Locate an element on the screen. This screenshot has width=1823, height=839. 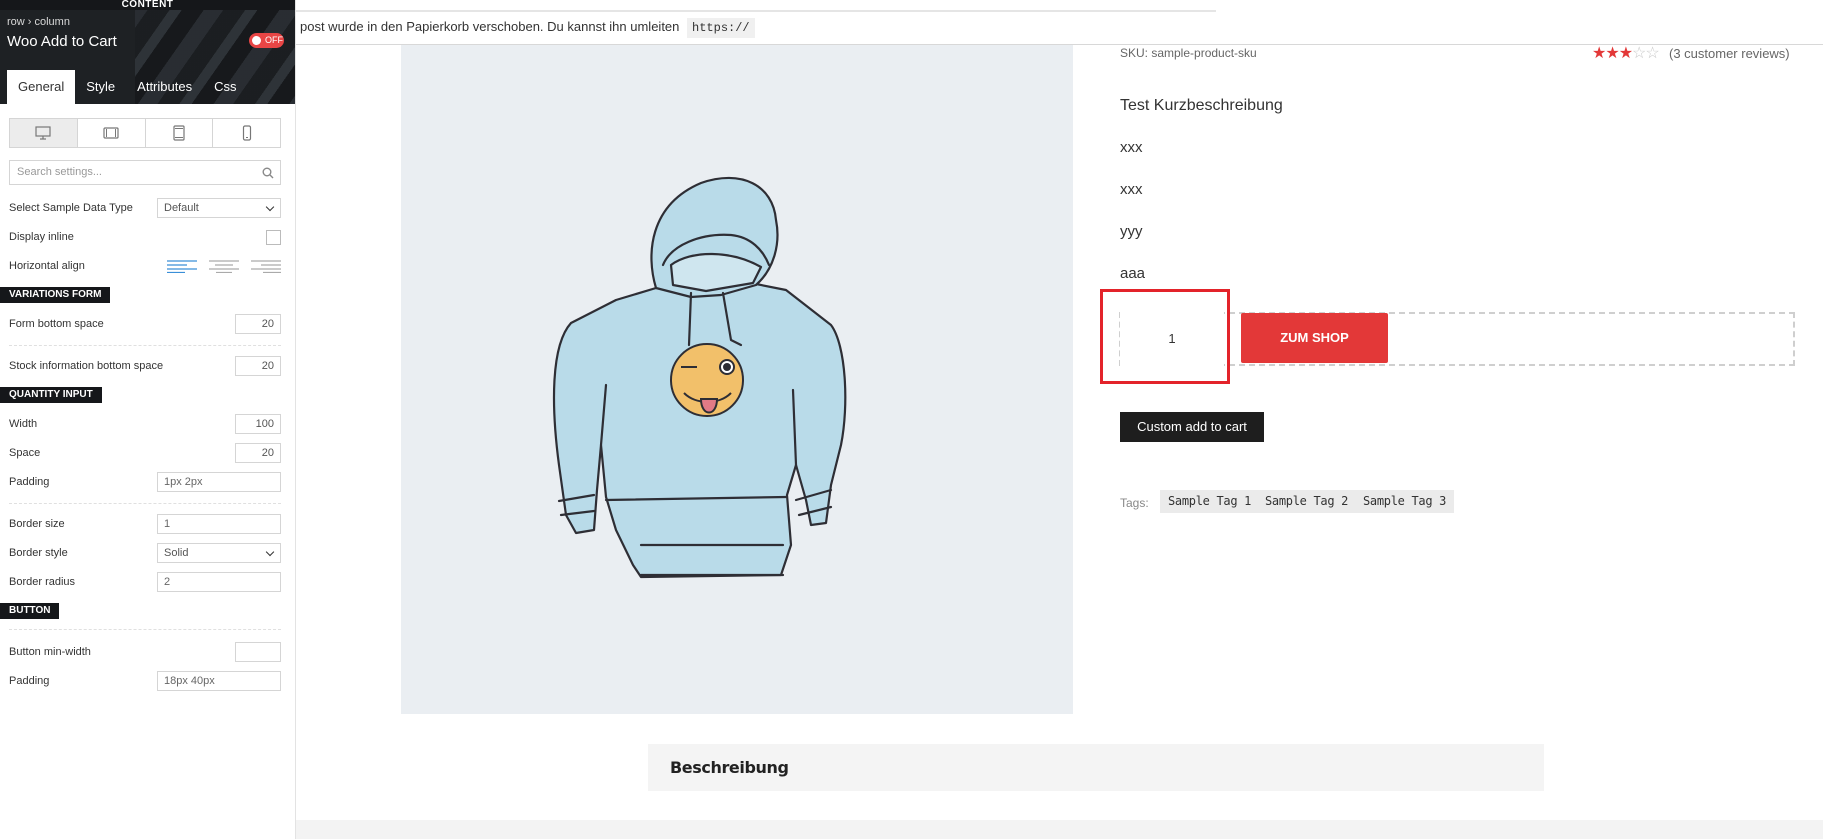
device-desktop-button is located at coordinates (44, 133).